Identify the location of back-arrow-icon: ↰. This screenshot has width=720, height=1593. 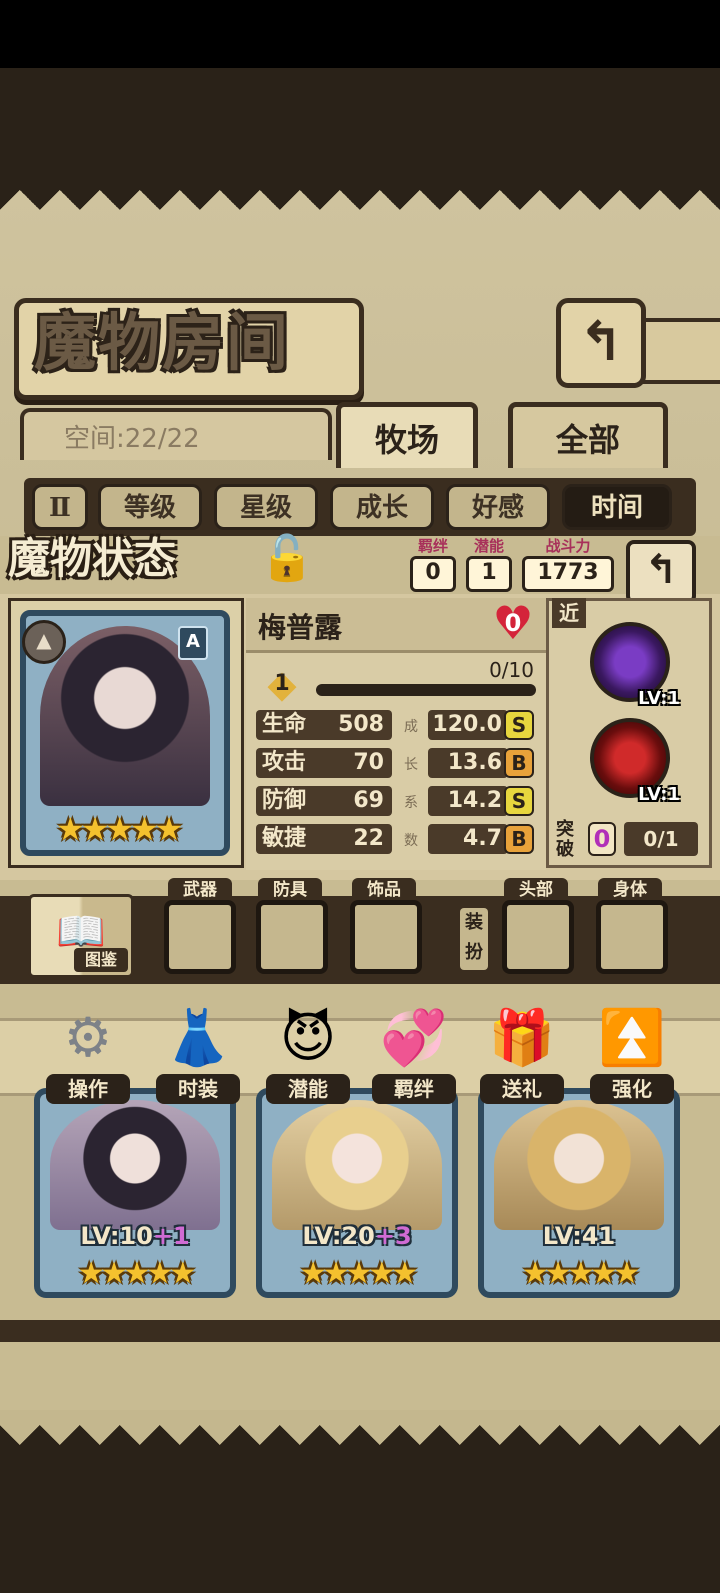
(661, 570).